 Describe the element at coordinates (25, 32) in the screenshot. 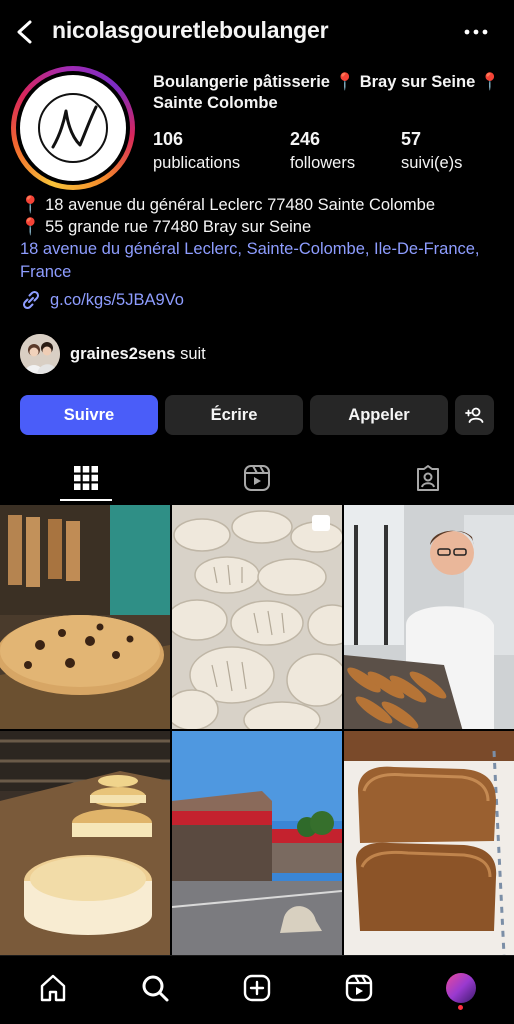

I see `chevron-left-icon` at that location.